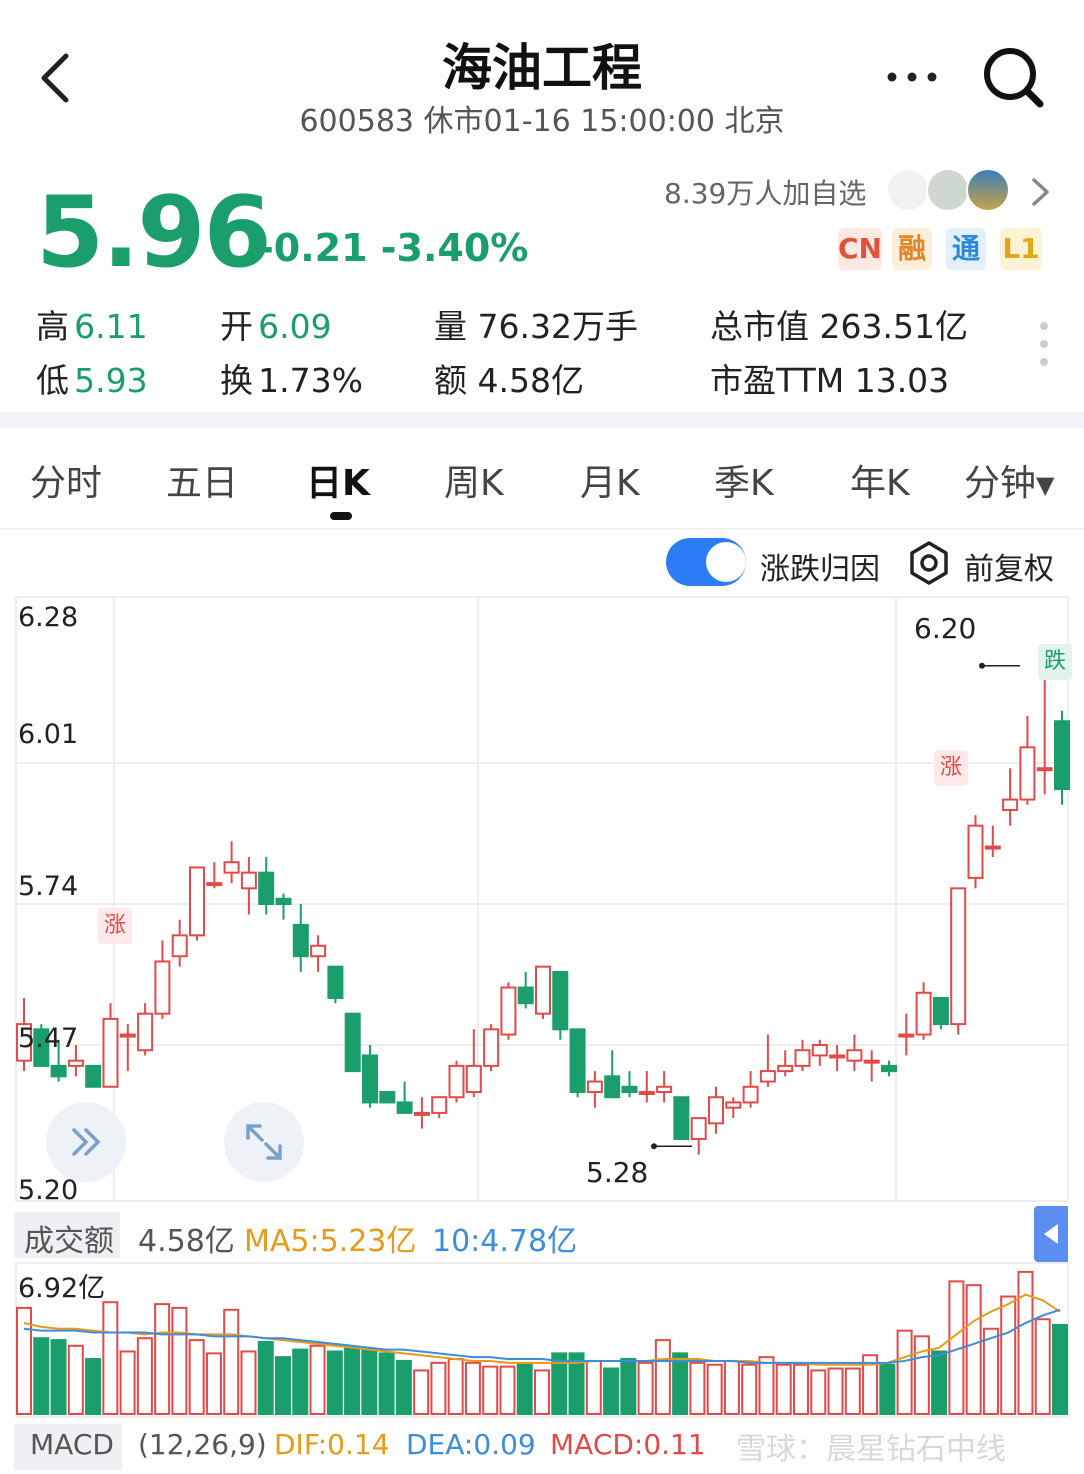 Image resolution: width=1084 pixels, height=1474 pixels. I want to click on side-panel-toggle, so click(1051, 1234).